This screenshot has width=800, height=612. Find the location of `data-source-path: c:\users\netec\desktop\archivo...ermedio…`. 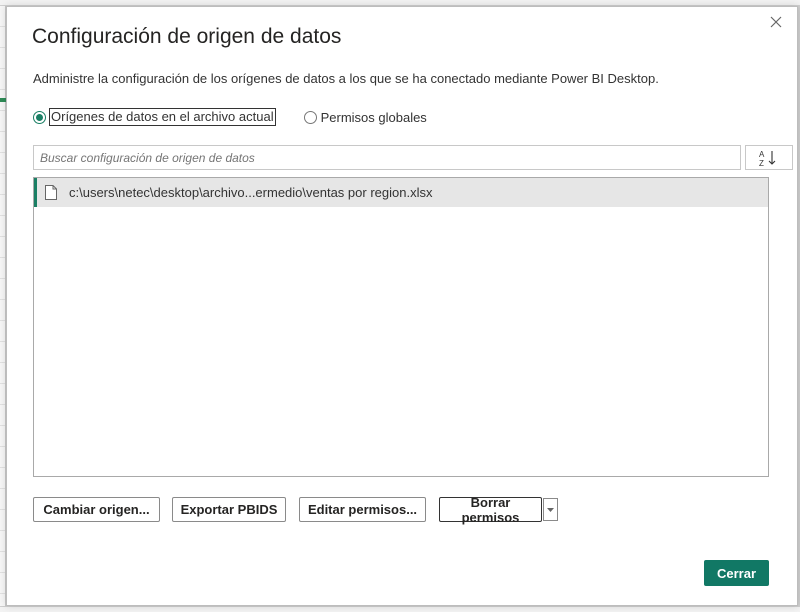

data-source-path: c:\users\netec\desktop\archivo...ermedio… is located at coordinates (251, 192).